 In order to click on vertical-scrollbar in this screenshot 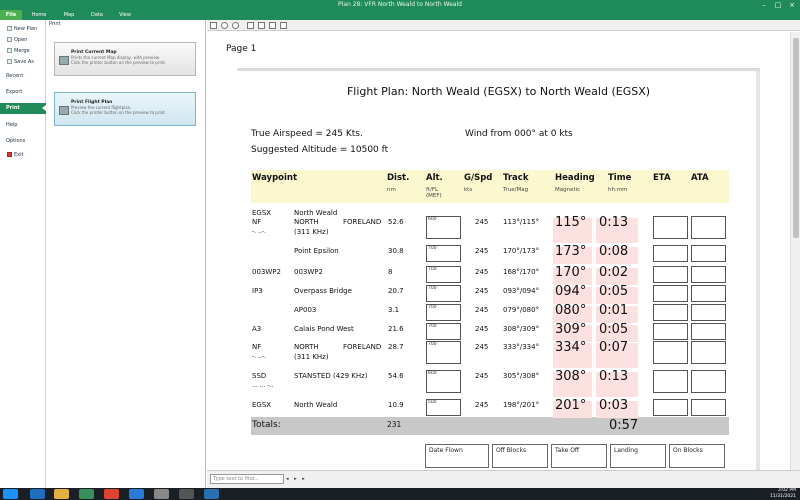, I will do `click(795, 251)`.